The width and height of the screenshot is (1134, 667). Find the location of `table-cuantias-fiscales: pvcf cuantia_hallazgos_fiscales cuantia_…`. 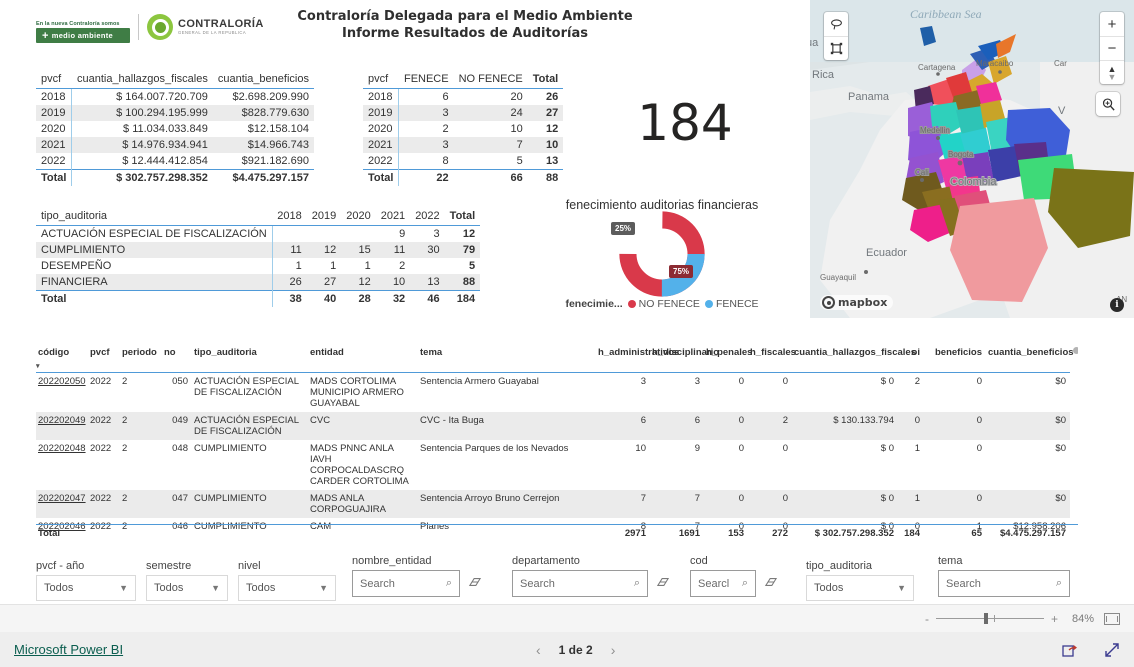

table-cuantias-fiscales: pvcf cuantia_hallazgos_fiscales cuantia_… is located at coordinates (175, 128).